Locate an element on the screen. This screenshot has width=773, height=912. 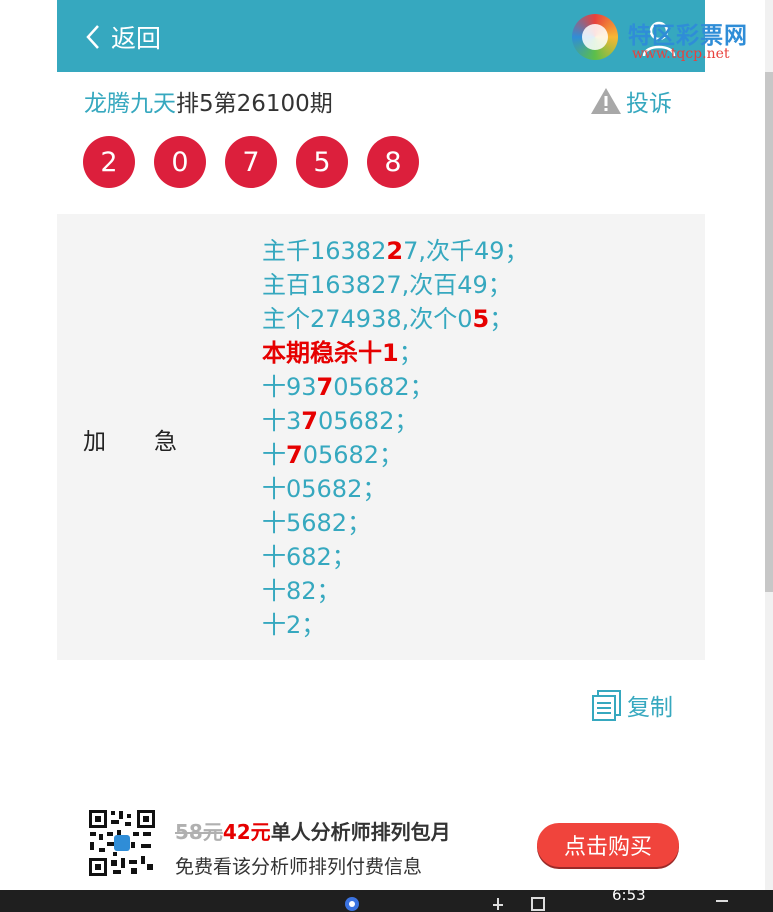
new-price: 42元 is located at coordinates (246, 832).